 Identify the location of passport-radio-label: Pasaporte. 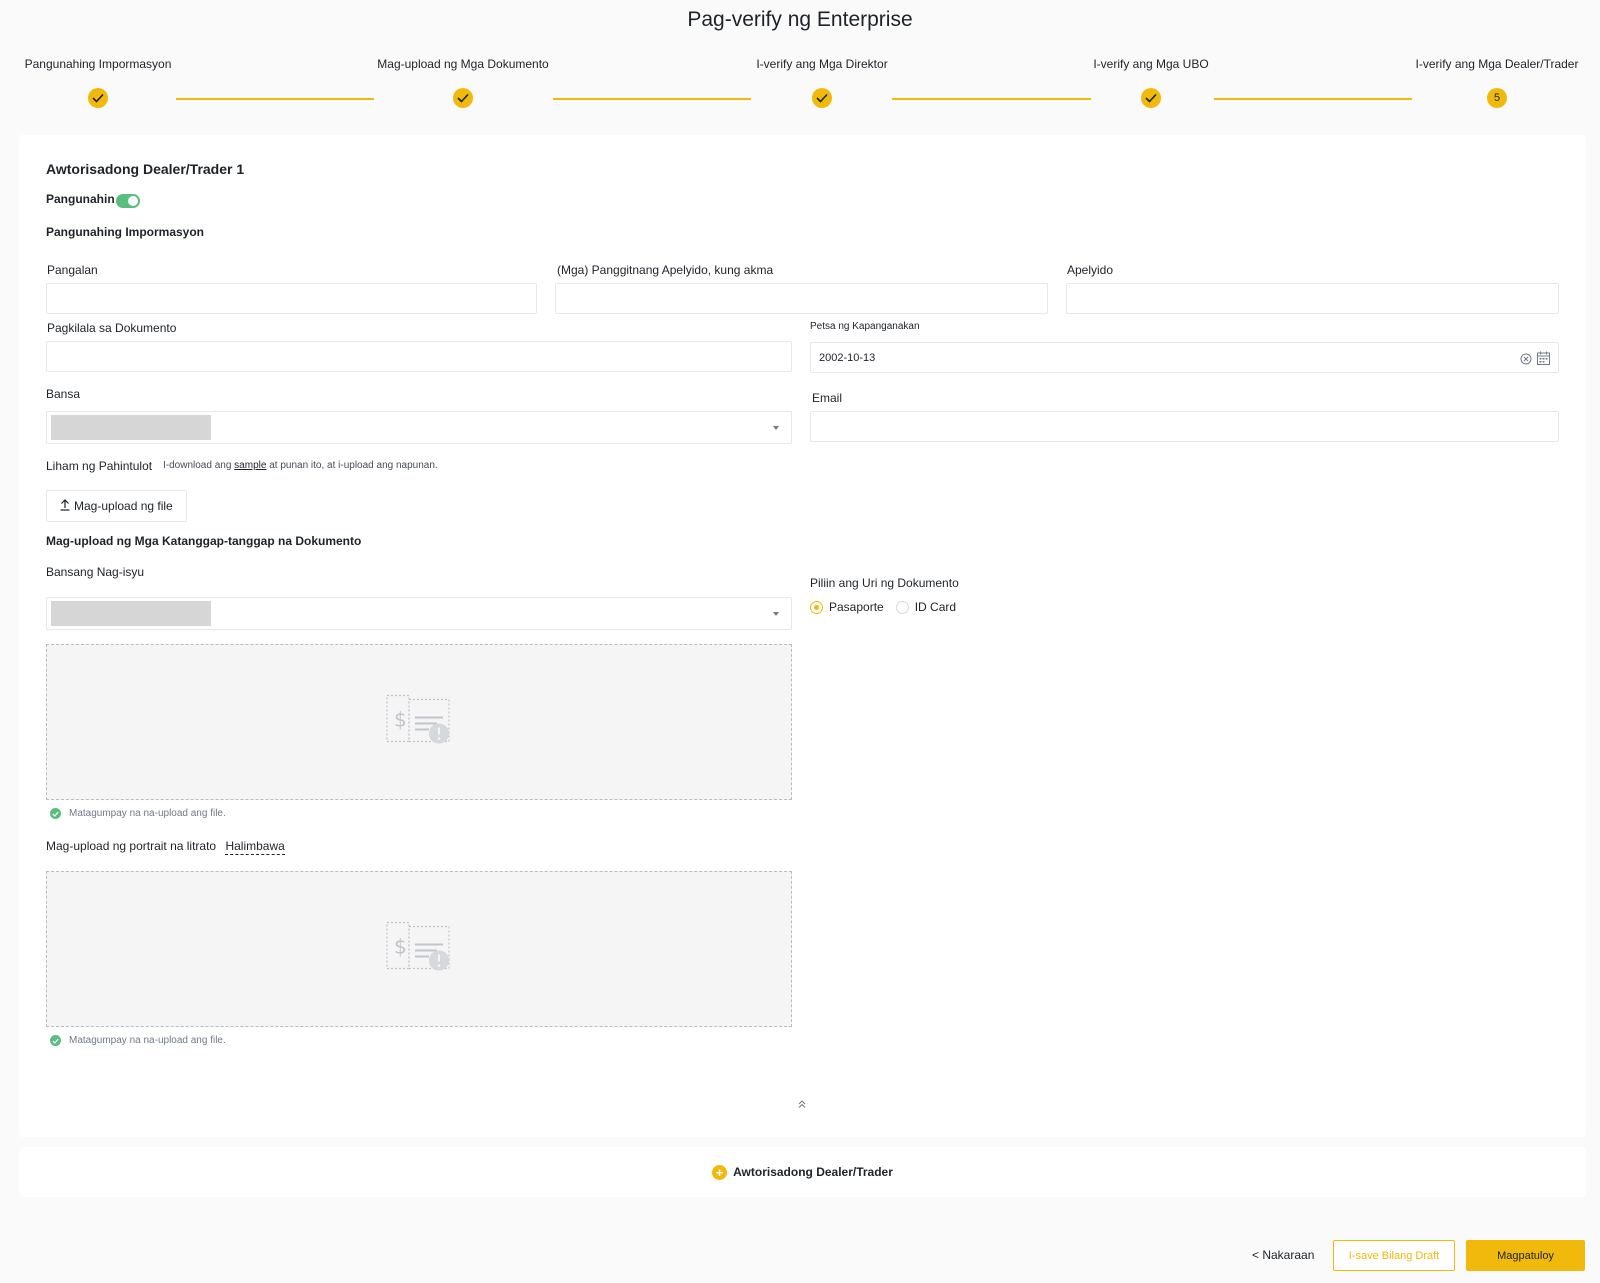
(856, 607).